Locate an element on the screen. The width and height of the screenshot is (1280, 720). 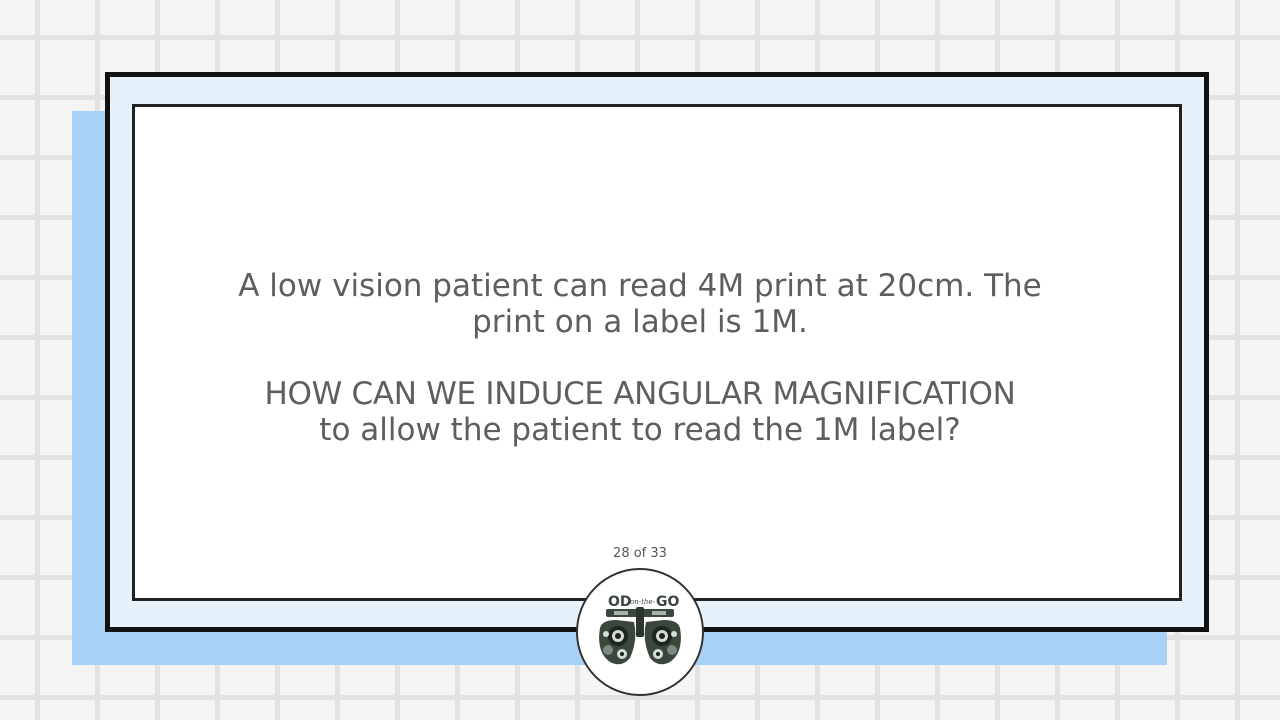
logo-text-od: OD is located at coordinates (620, 602).